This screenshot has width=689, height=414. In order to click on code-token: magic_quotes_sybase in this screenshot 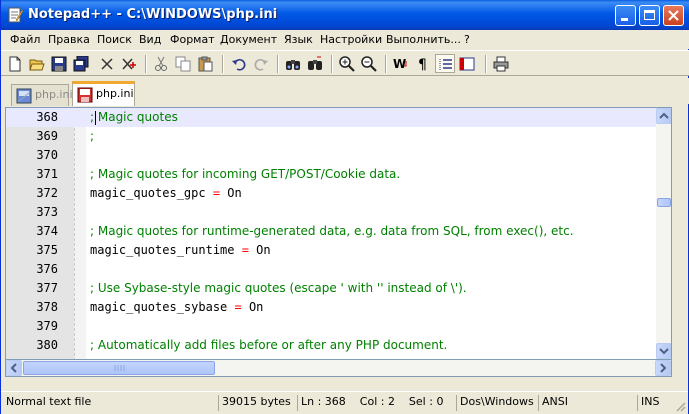, I will do `click(162, 307)`.